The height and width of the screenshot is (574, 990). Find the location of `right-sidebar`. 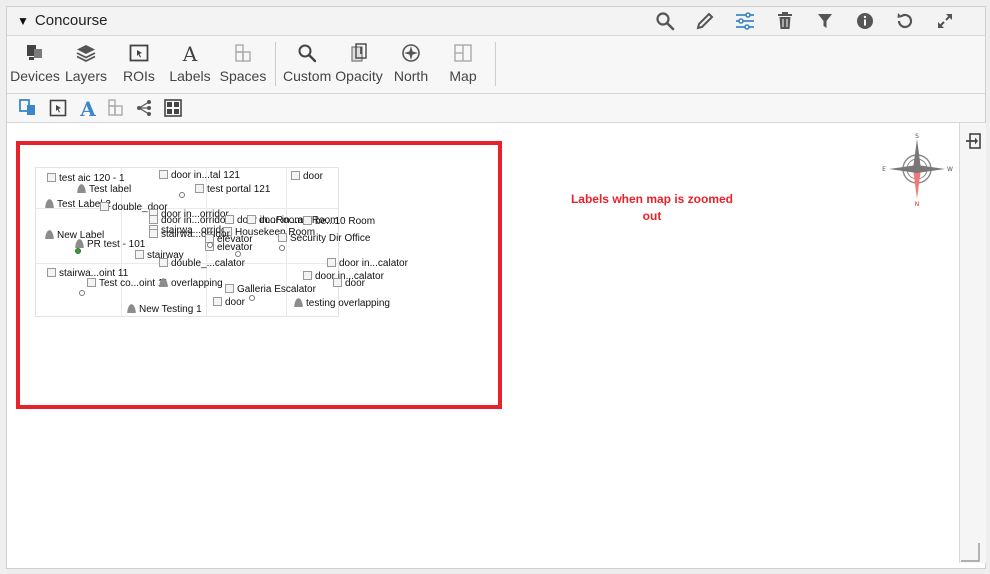

right-sidebar is located at coordinates (972, 343).